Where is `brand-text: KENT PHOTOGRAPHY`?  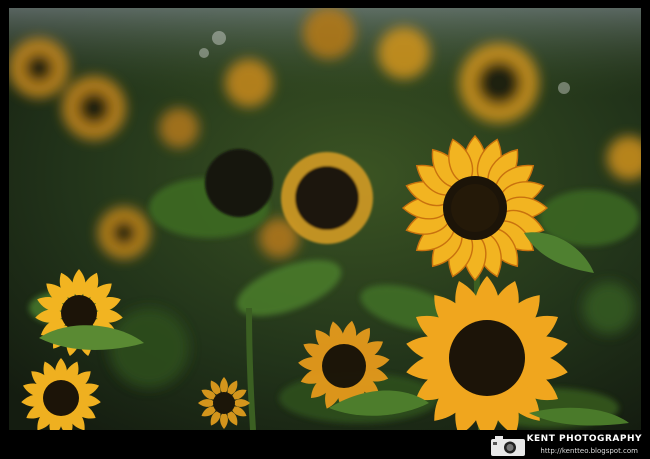
brand-text: KENT PHOTOGRAPHY is located at coordinates (584, 439).